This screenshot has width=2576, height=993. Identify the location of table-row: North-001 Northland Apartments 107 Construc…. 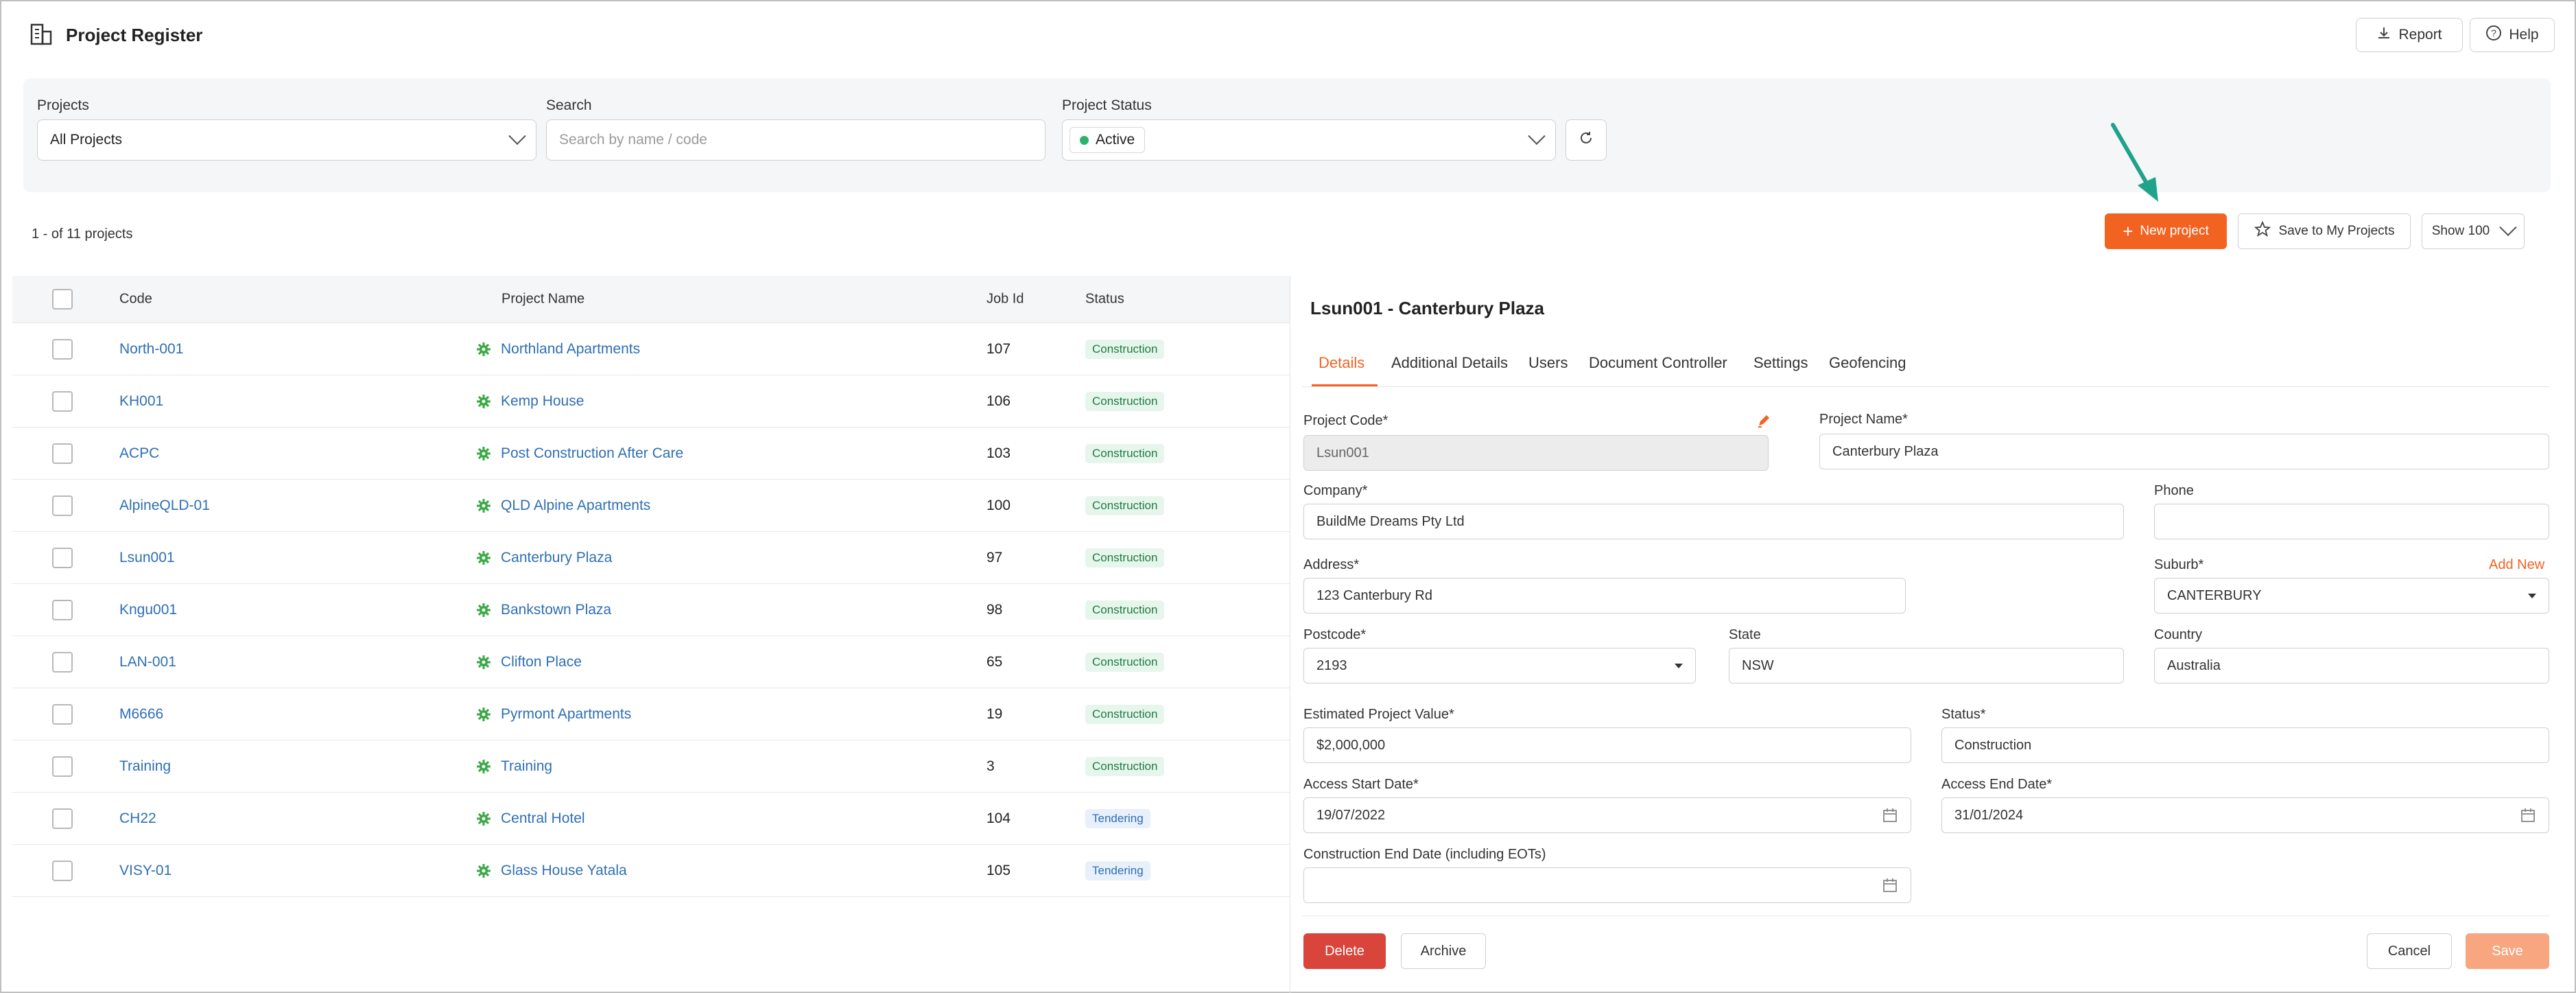
(651, 349).